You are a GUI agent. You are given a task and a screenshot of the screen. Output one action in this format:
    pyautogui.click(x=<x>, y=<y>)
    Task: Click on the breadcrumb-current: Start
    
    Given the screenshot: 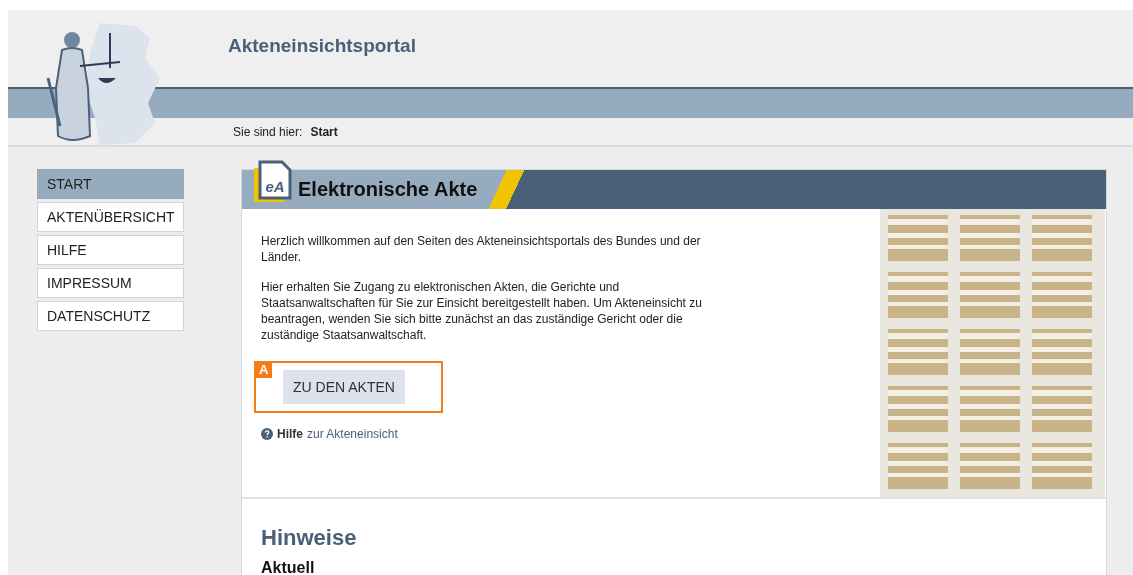 What is the action you would take?
    pyautogui.click(x=324, y=131)
    